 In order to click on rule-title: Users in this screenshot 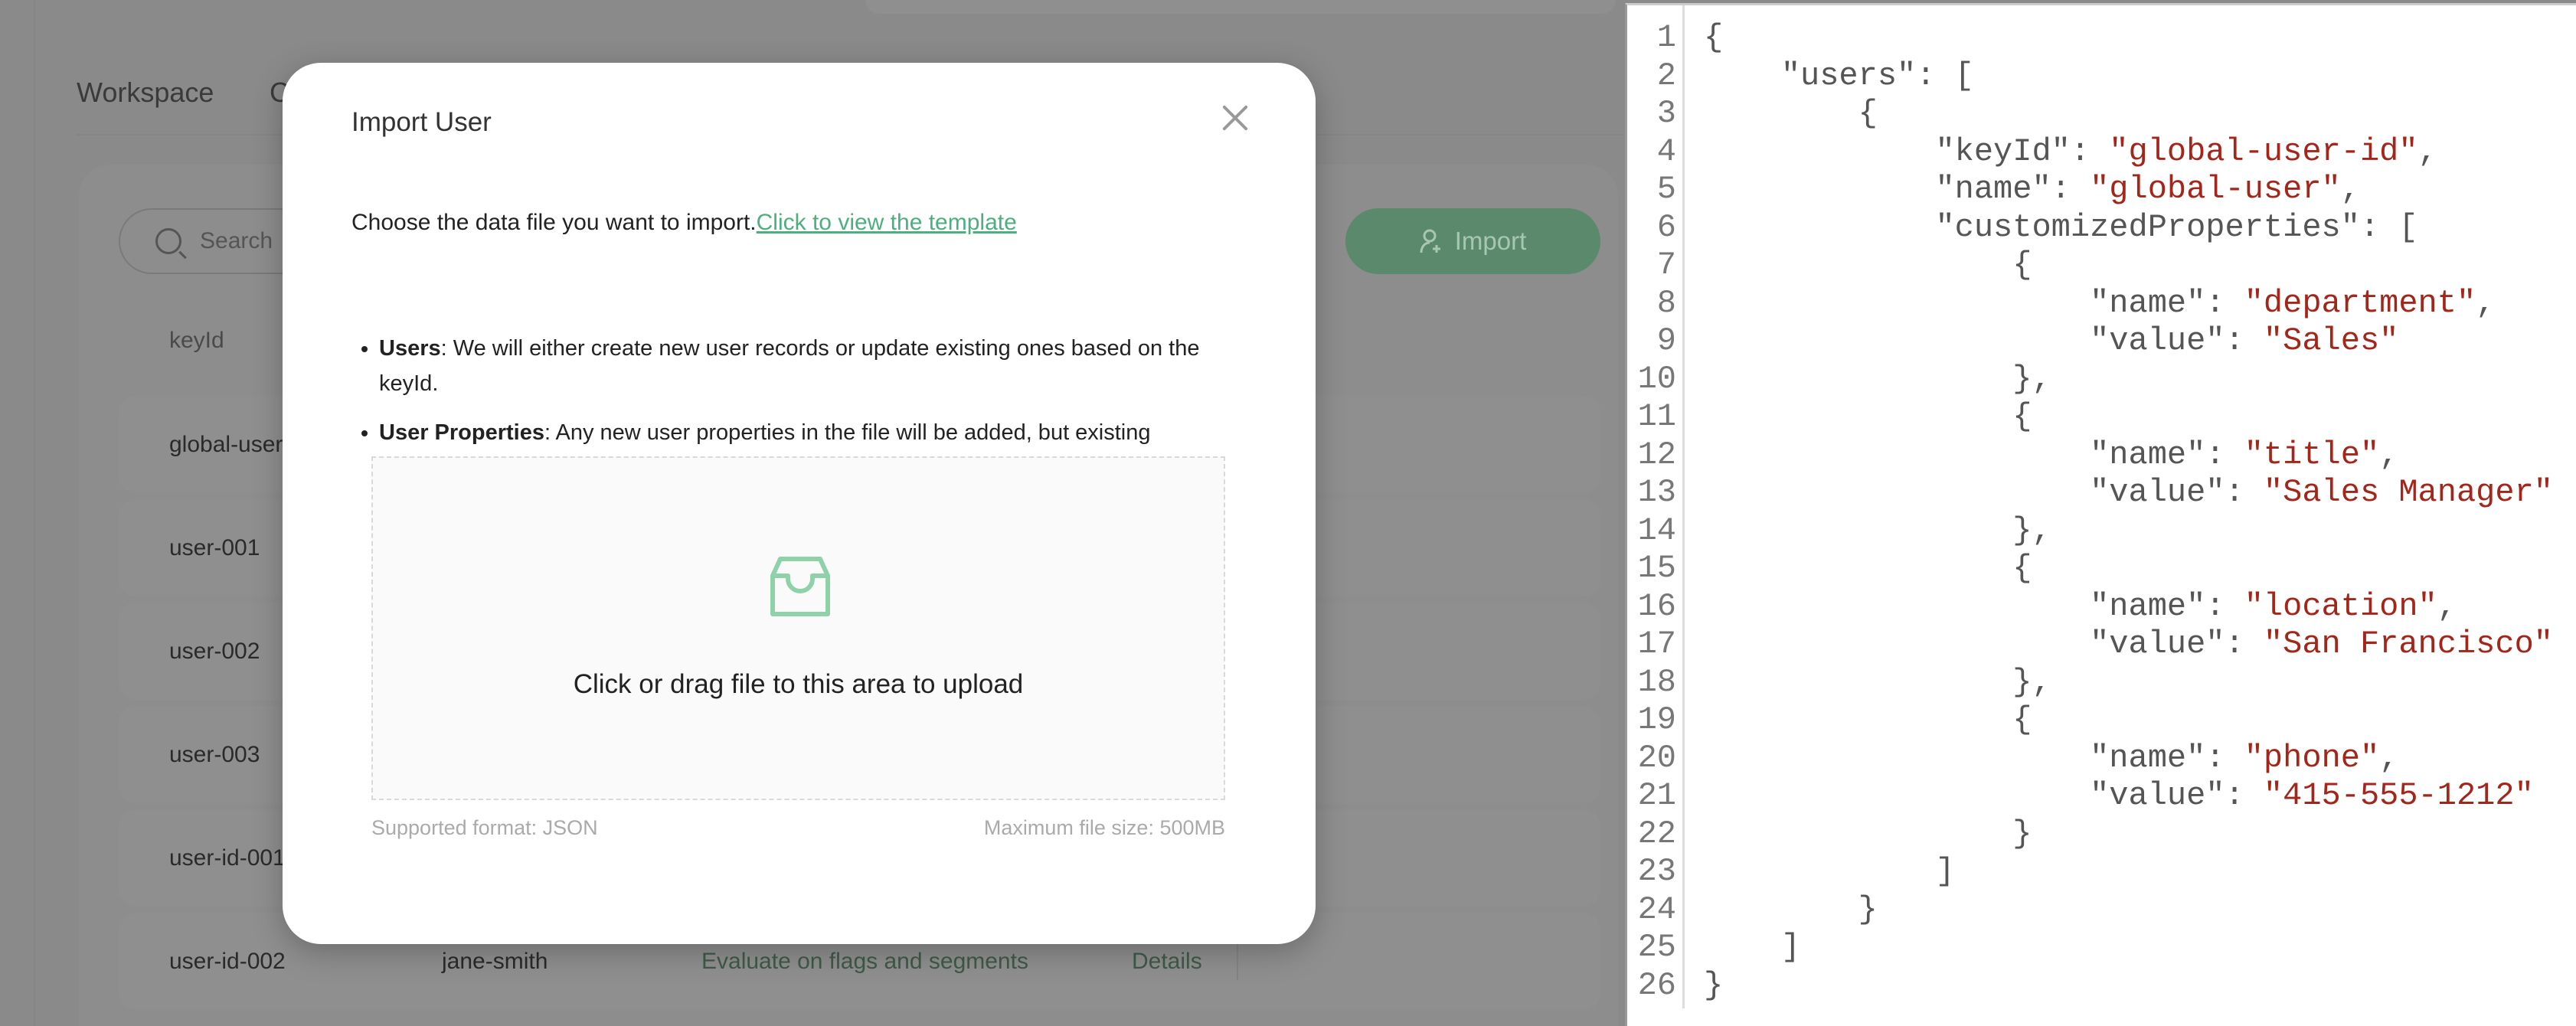, I will do `click(410, 348)`.